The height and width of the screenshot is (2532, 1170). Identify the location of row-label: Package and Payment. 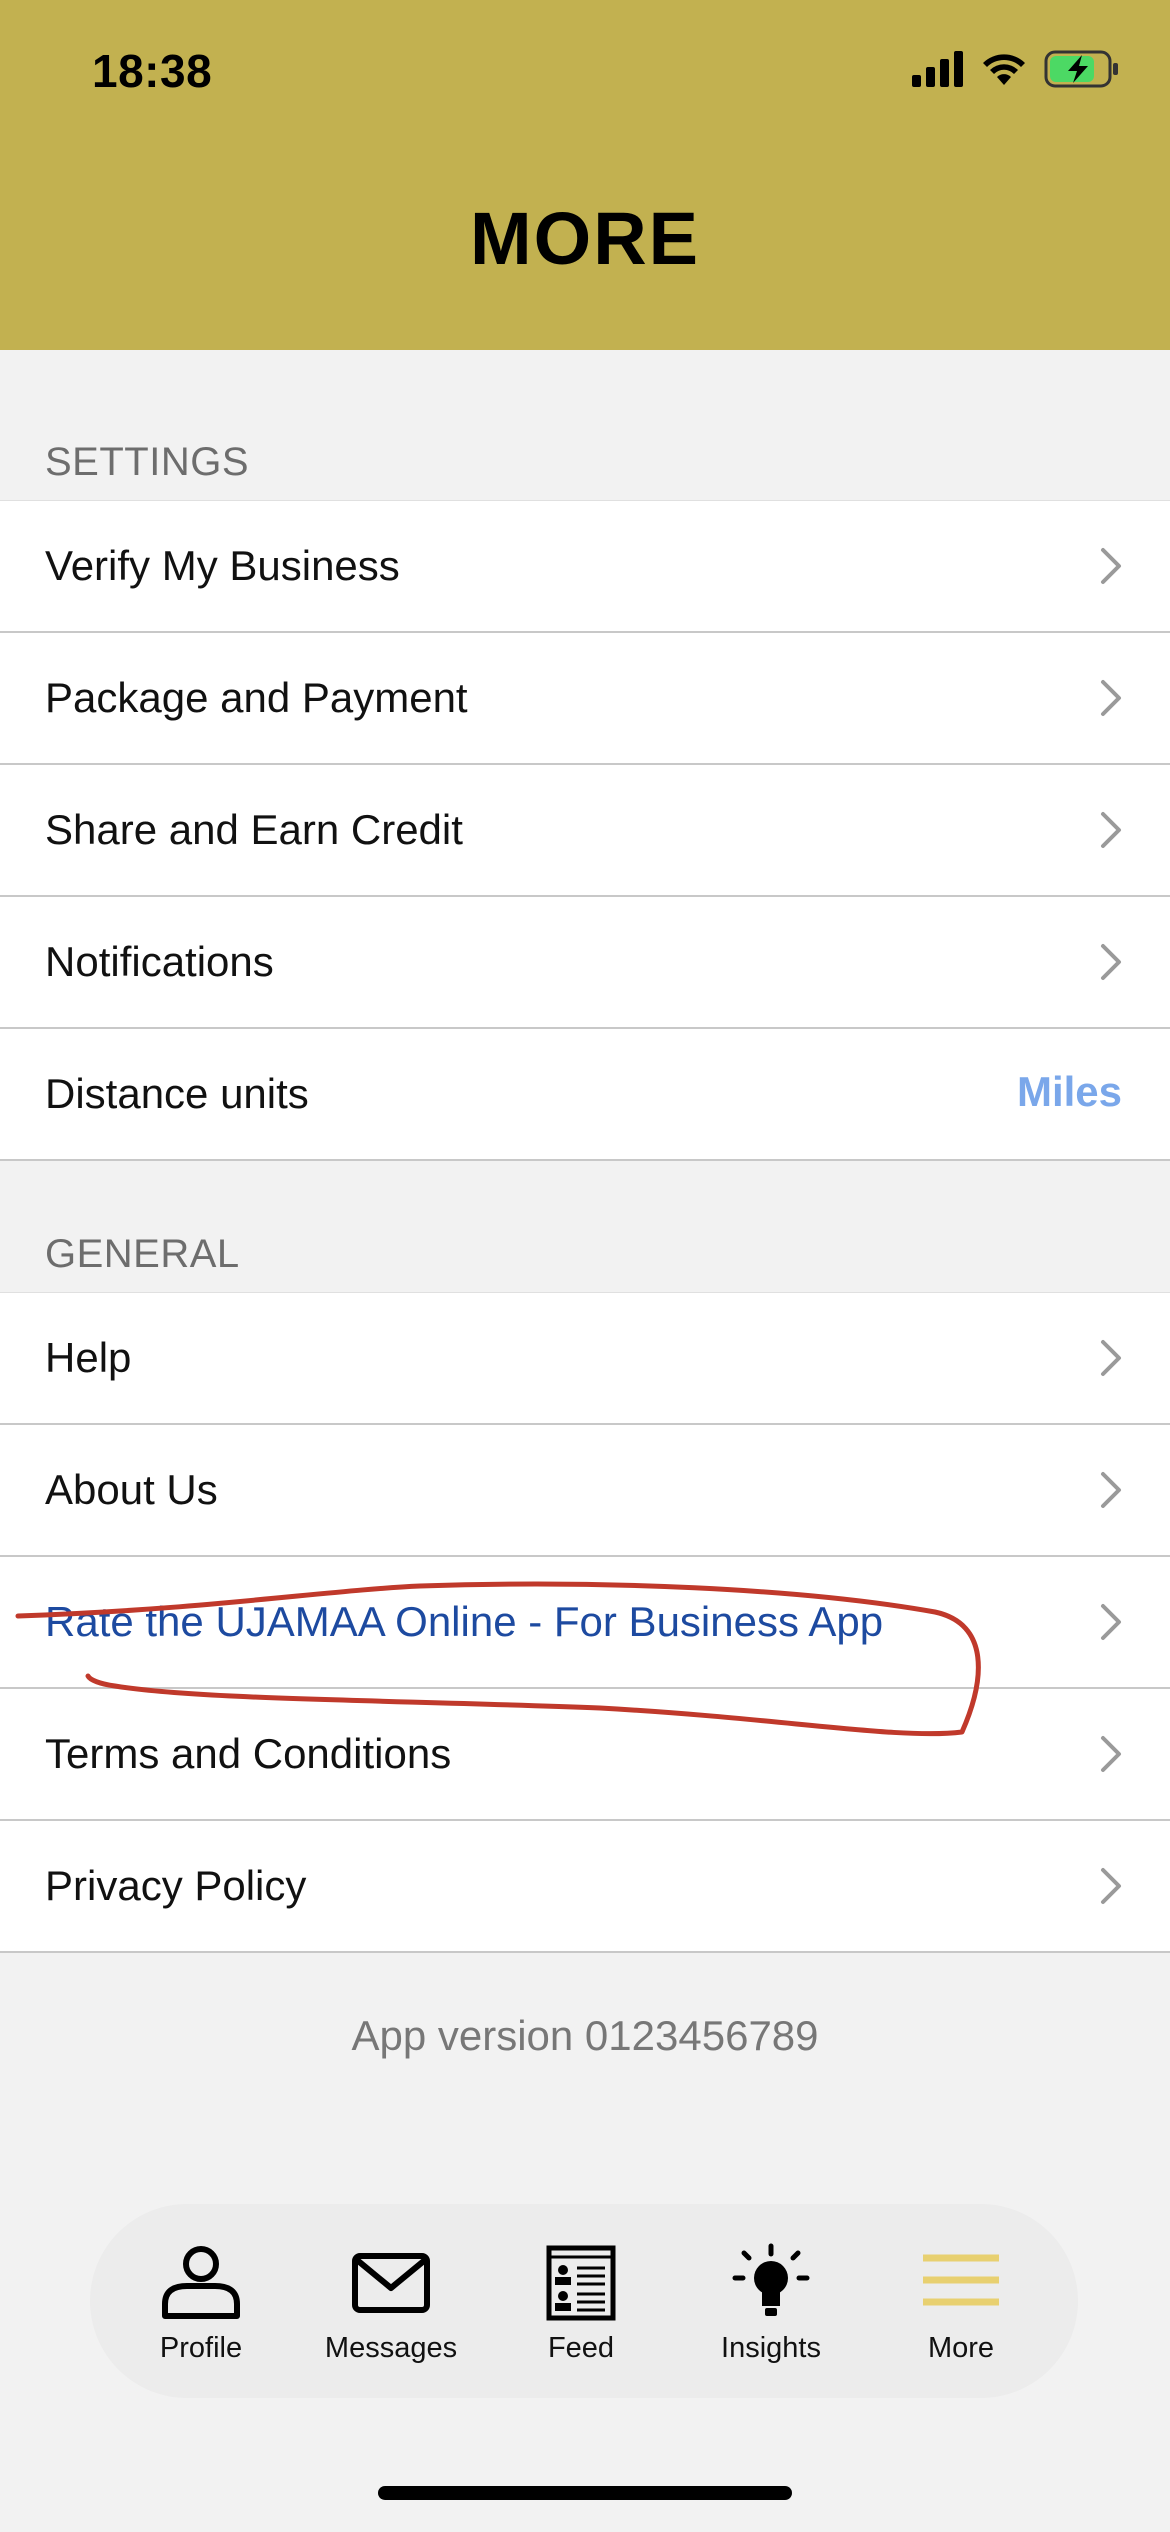
(256, 697).